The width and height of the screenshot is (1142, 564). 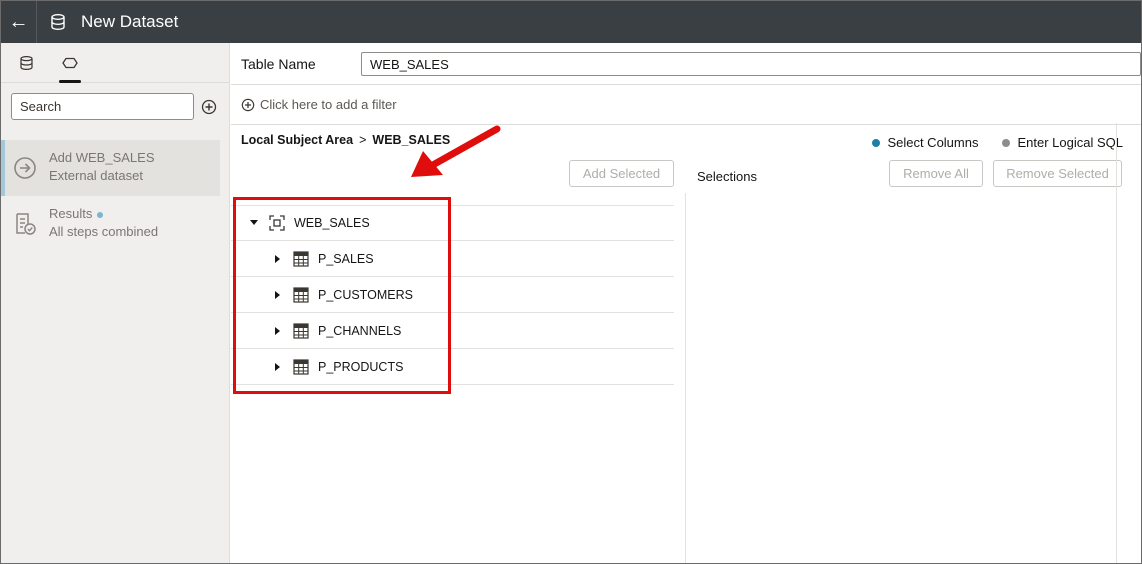 I want to click on tree-node-label: P_CHANNELS, so click(x=360, y=330).